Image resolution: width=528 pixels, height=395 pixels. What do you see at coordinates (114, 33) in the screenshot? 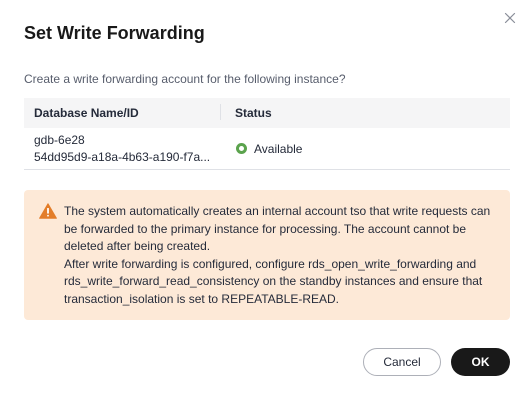
I see `dialog-title: Set Write Forwarding` at bounding box center [114, 33].